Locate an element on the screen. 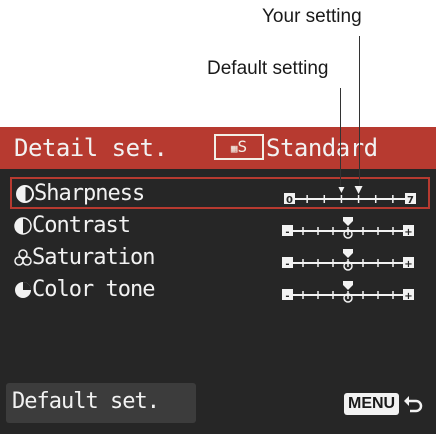  contrast-icon is located at coordinates (23, 226).